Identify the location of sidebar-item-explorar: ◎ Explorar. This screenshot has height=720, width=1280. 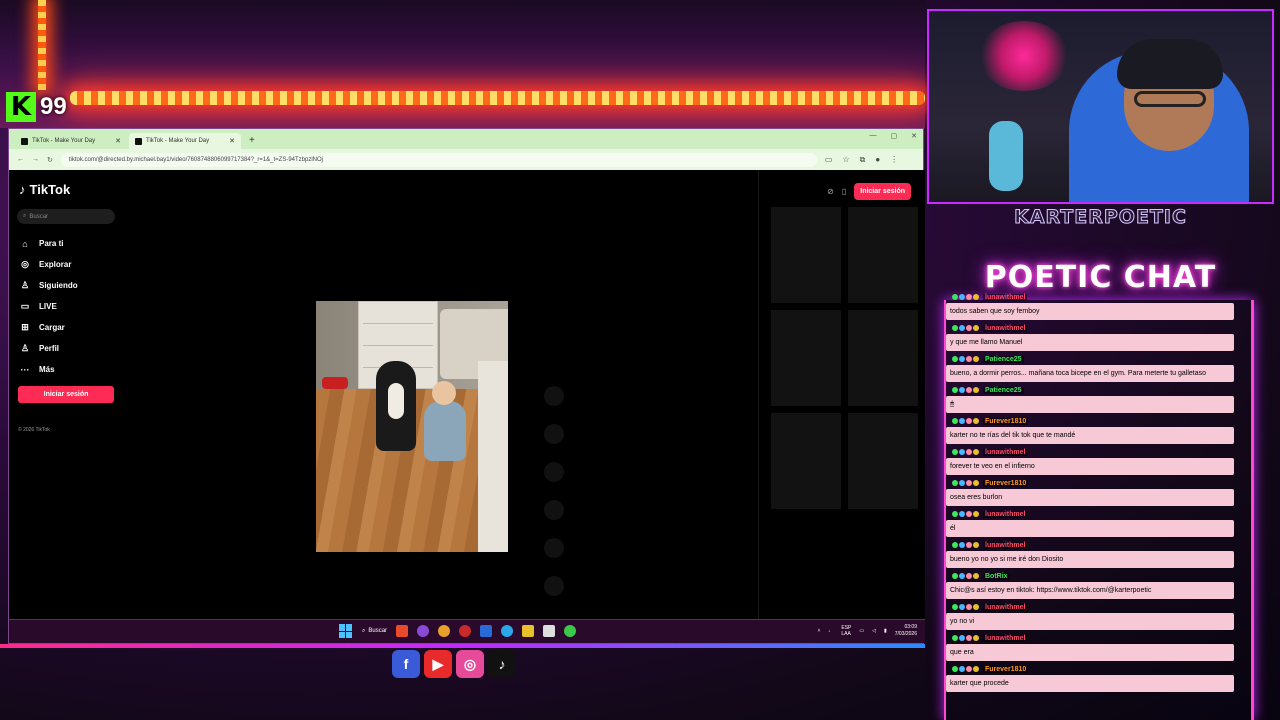
(48, 264).